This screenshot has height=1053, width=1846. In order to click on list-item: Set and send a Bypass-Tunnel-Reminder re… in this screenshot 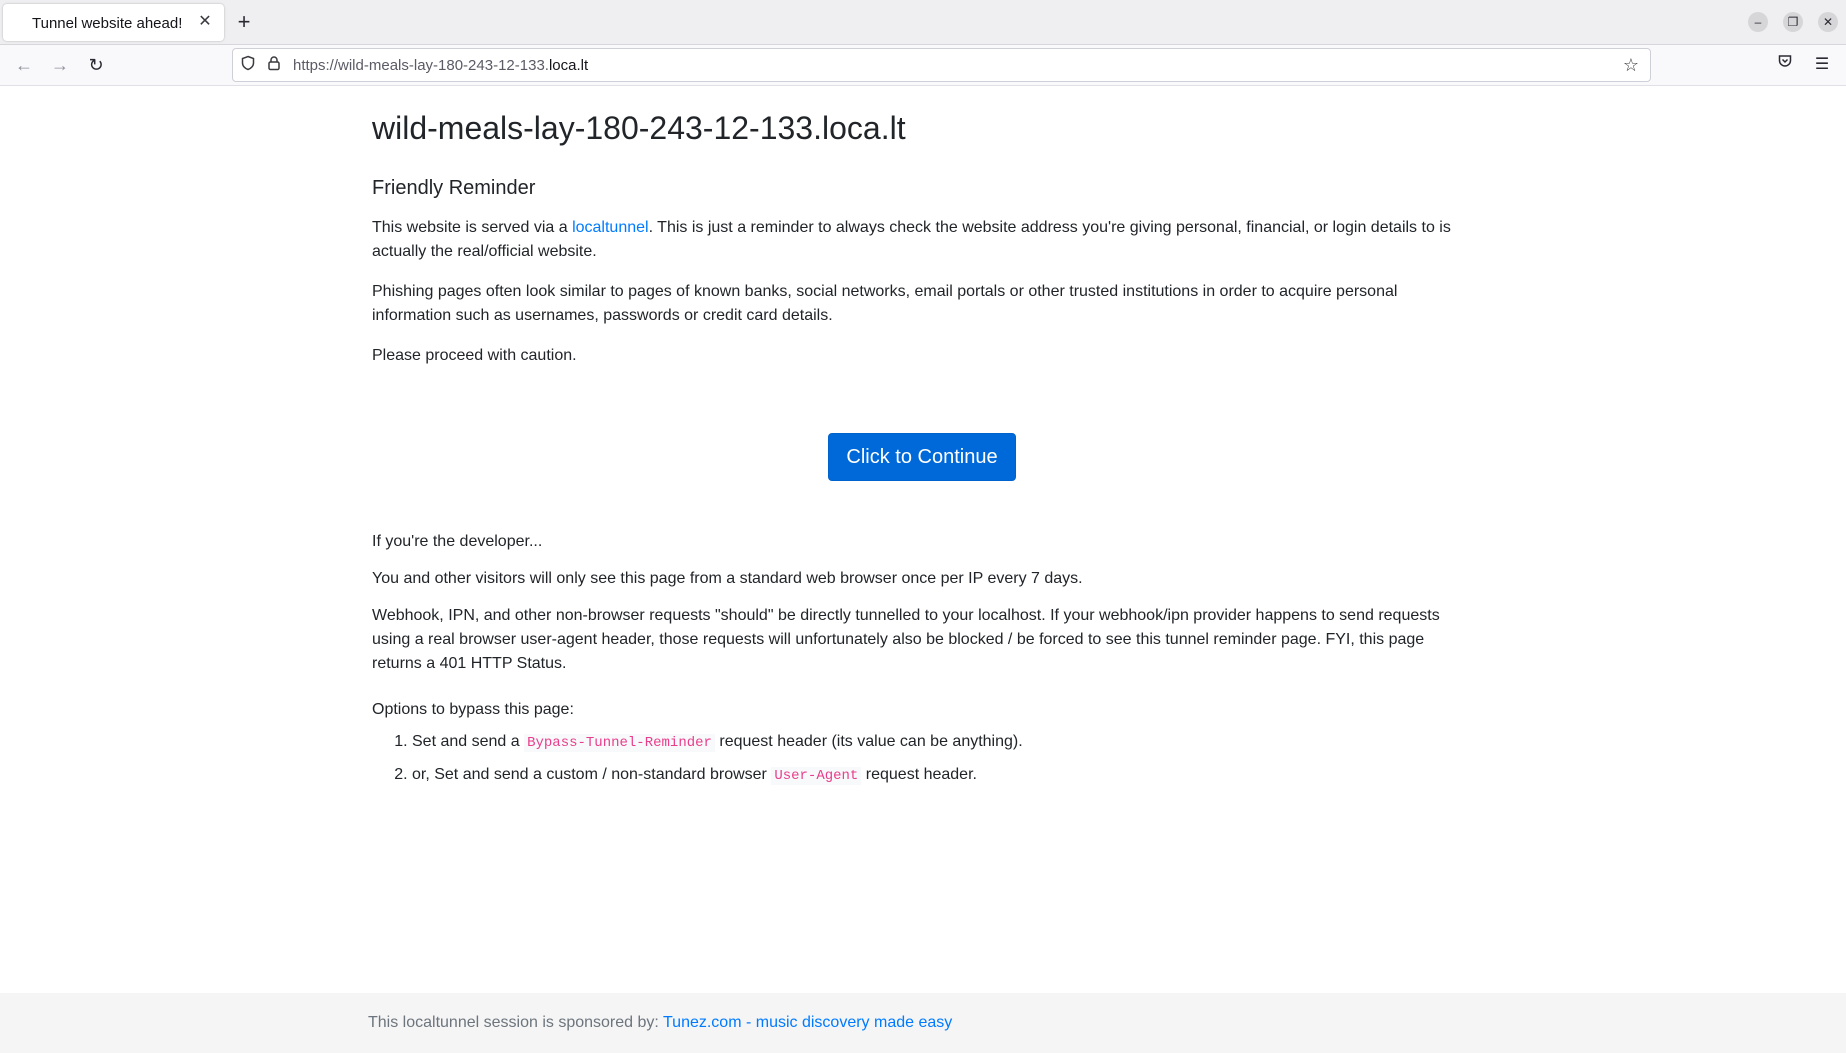, I will do `click(942, 742)`.